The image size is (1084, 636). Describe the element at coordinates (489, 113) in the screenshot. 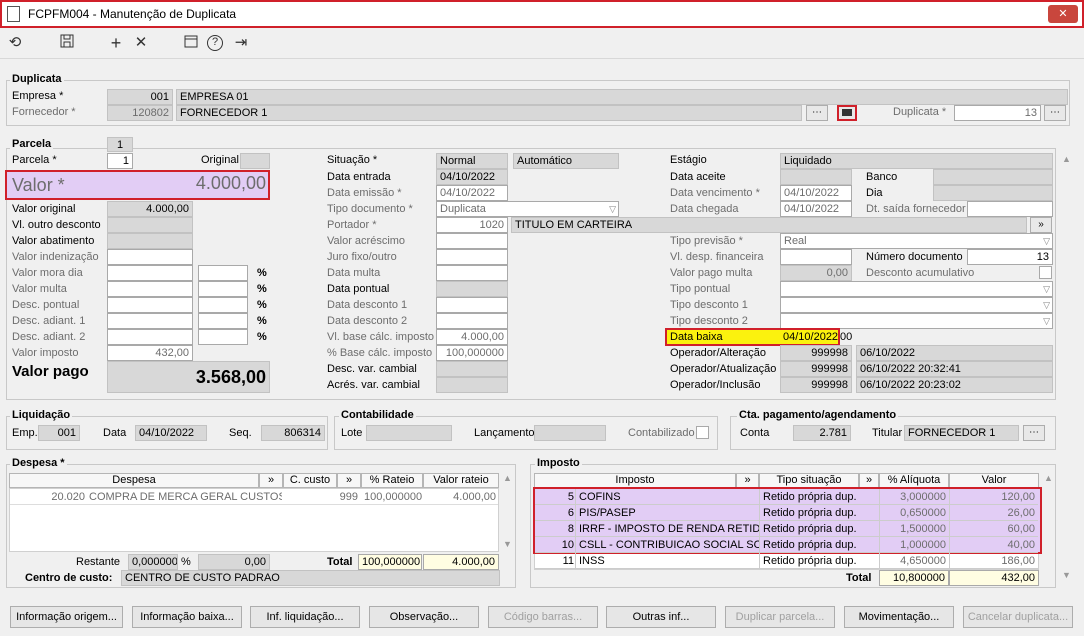

I see `fornecedor-name-field: FORNECEDOR 1` at that location.